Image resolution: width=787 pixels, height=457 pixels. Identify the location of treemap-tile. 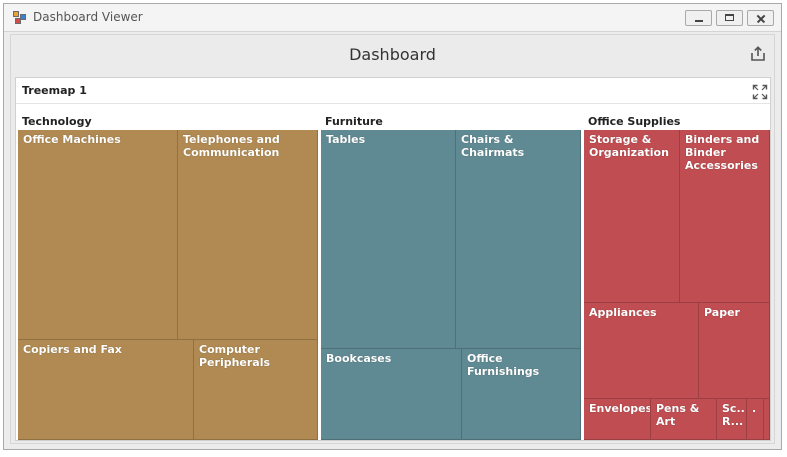
(767, 419).